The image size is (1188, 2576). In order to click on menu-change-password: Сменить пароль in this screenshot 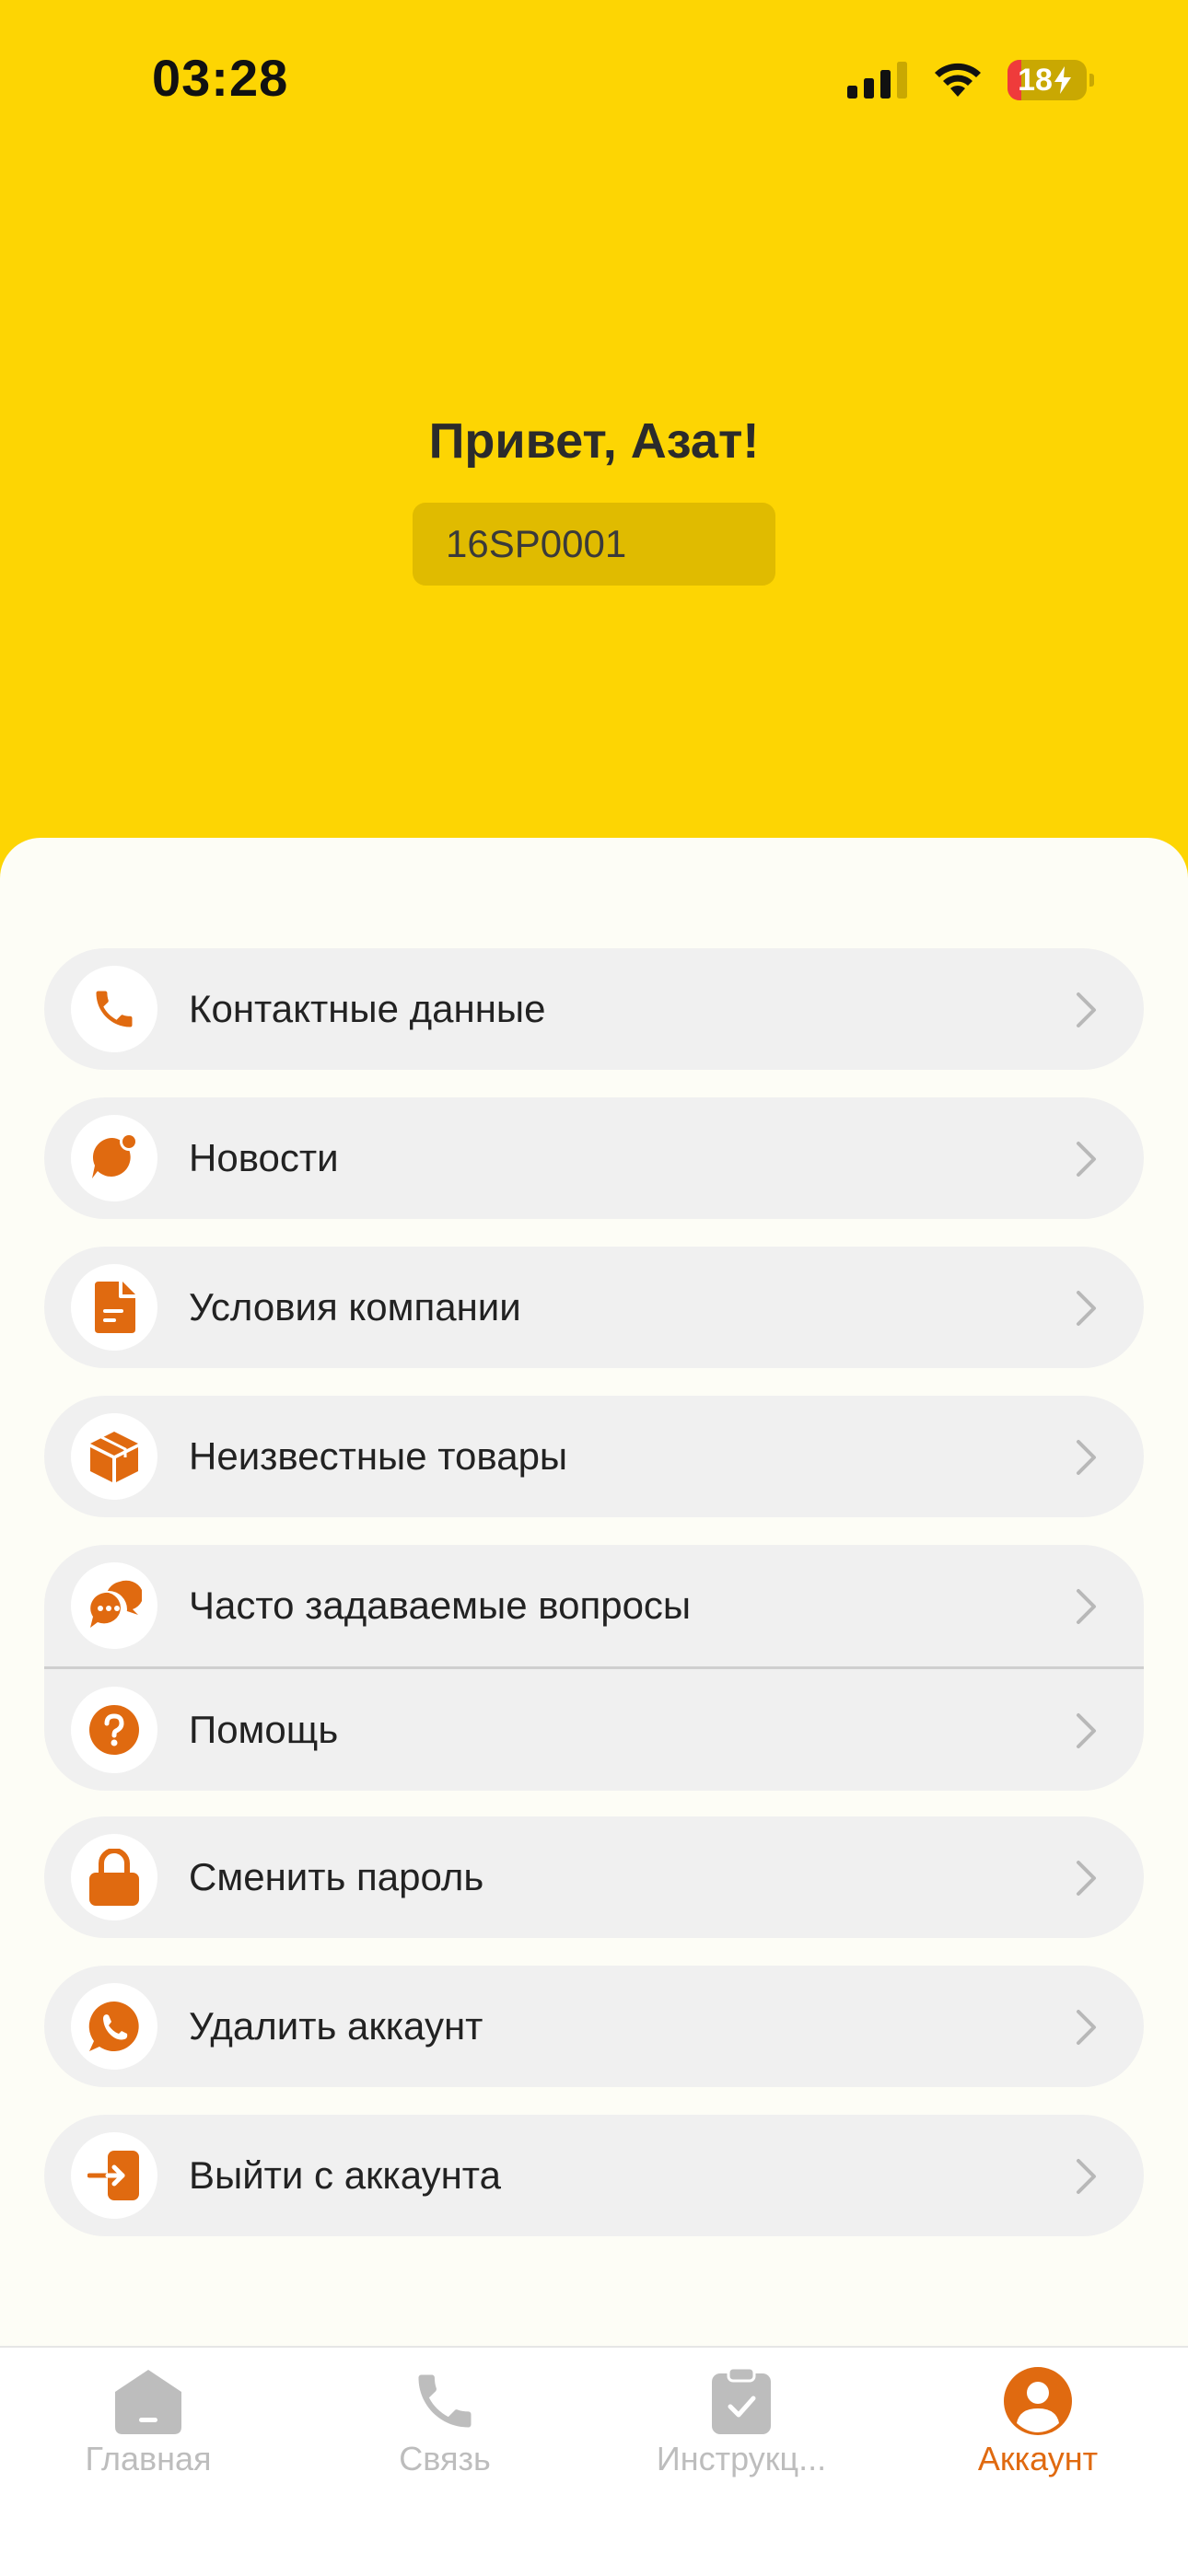, I will do `click(594, 1877)`.